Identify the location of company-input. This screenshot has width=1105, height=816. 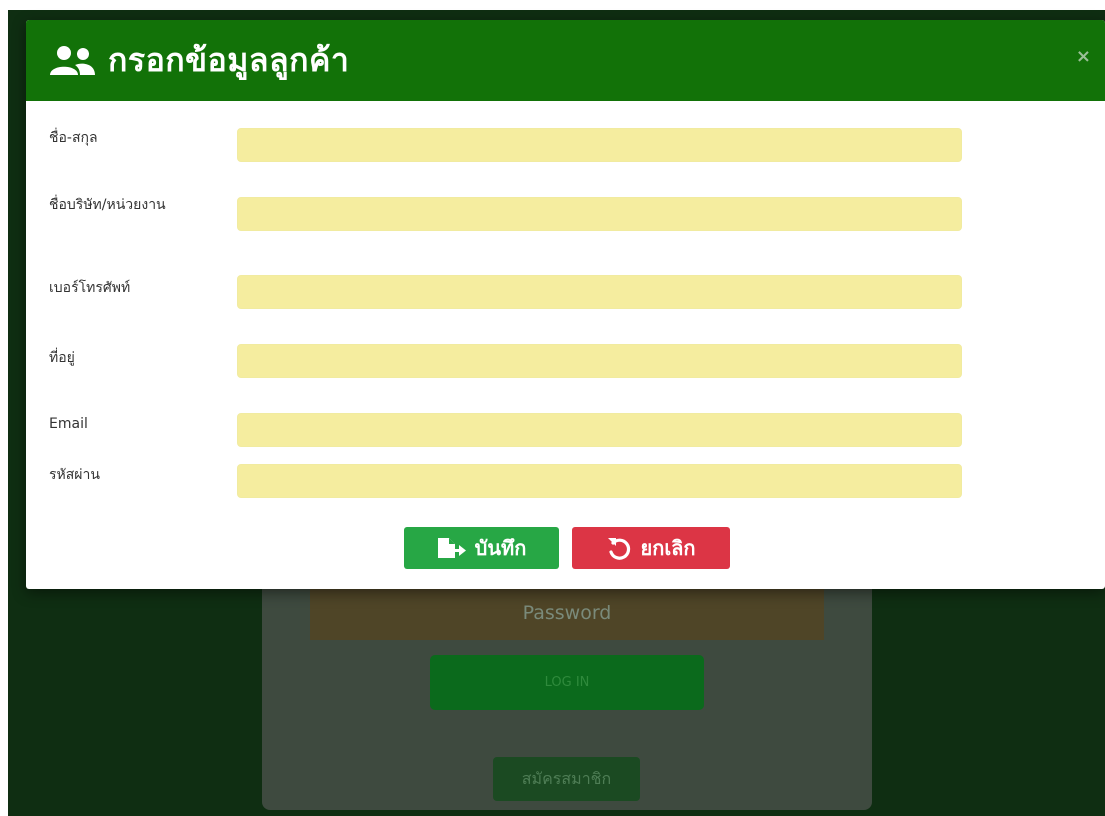
(599, 214).